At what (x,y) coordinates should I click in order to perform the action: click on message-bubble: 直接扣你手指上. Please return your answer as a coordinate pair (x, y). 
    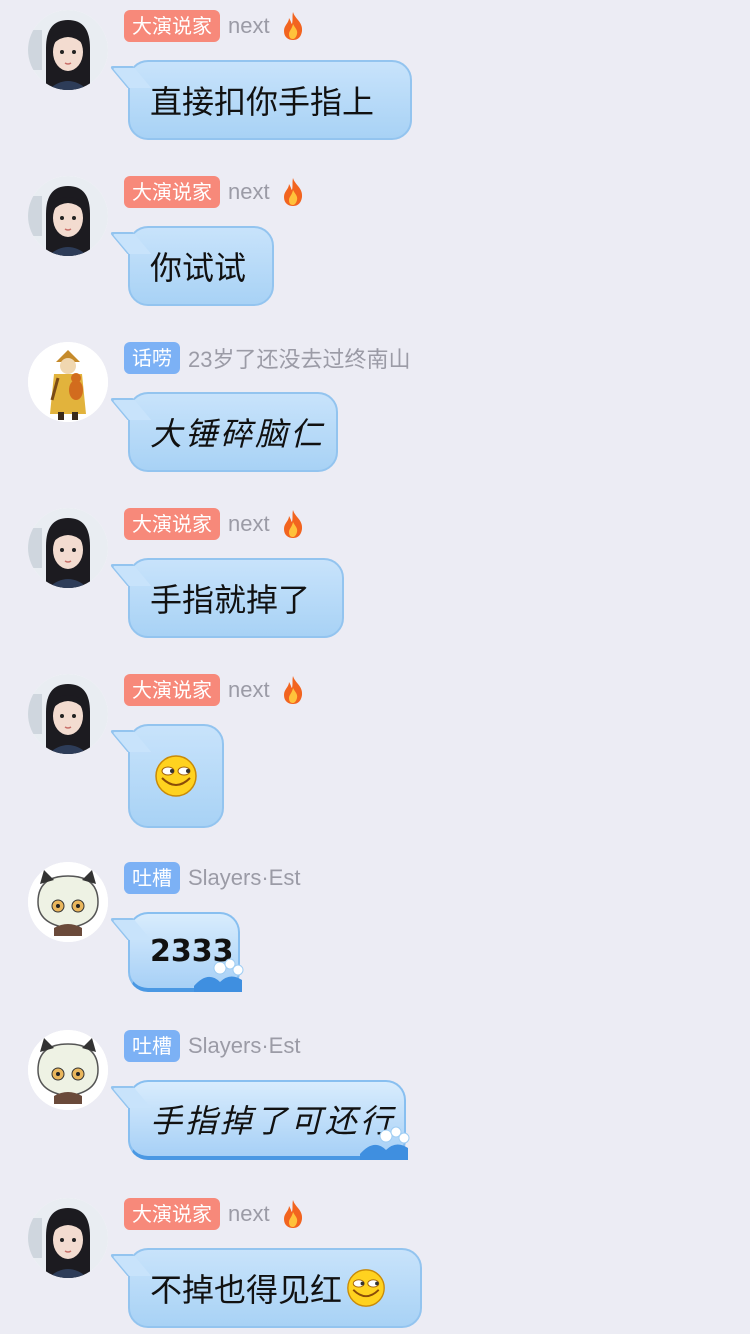
    Looking at the image, I should click on (270, 100).